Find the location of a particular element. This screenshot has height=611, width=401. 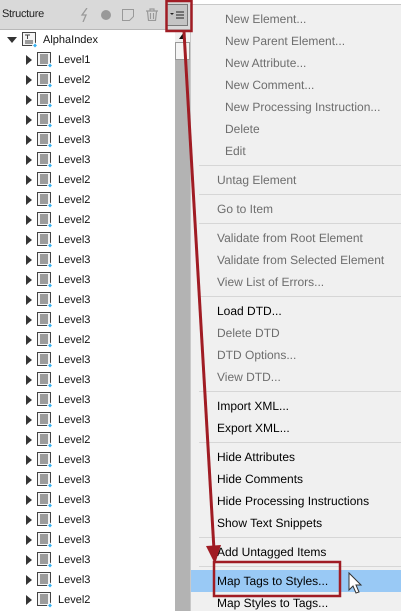

tree-item-label: AlphaIndex is located at coordinates (70, 40).